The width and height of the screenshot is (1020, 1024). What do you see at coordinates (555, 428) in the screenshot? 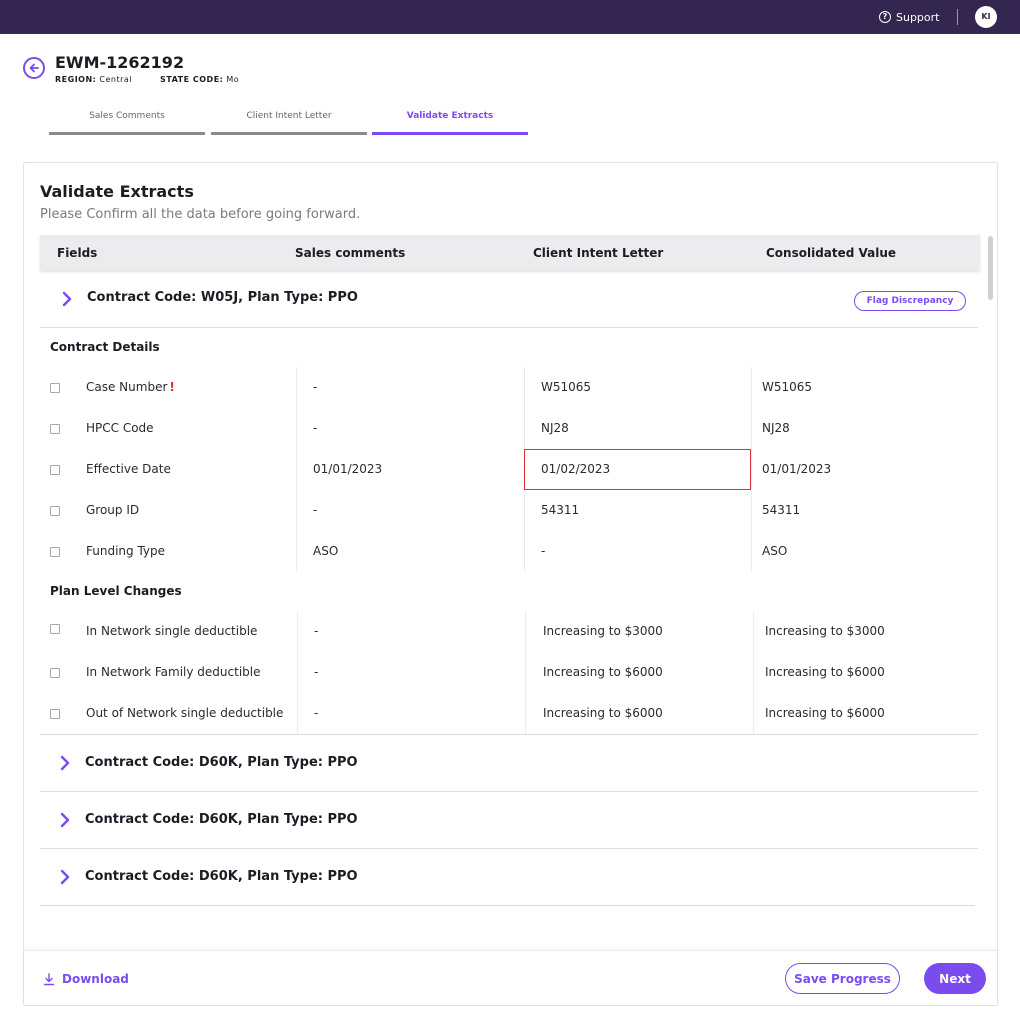
I see `cil-value: NJ28` at bounding box center [555, 428].